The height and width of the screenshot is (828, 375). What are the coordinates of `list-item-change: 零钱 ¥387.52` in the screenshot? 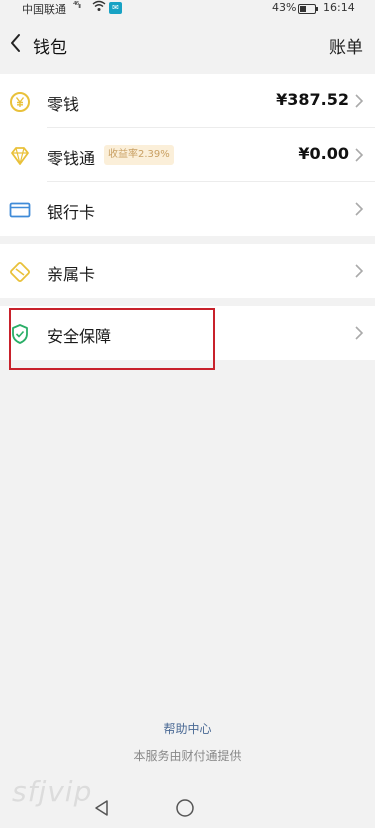 It's located at (187, 101).